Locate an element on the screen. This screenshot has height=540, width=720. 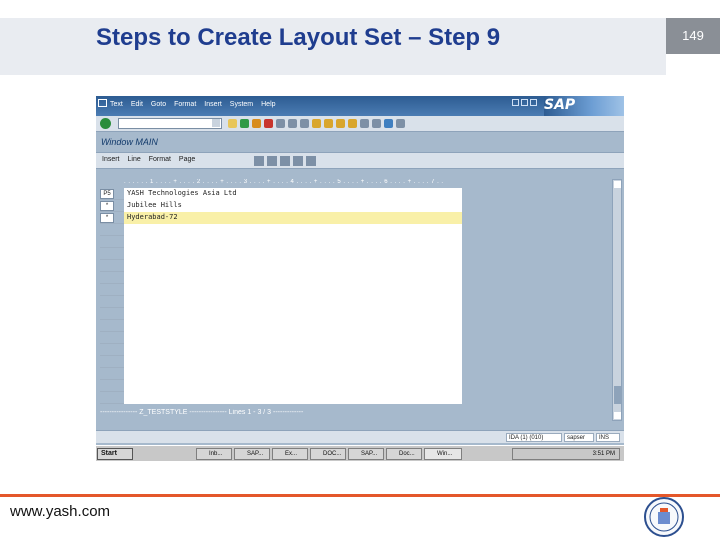
company-seal-icon is located at coordinates (664, 517).